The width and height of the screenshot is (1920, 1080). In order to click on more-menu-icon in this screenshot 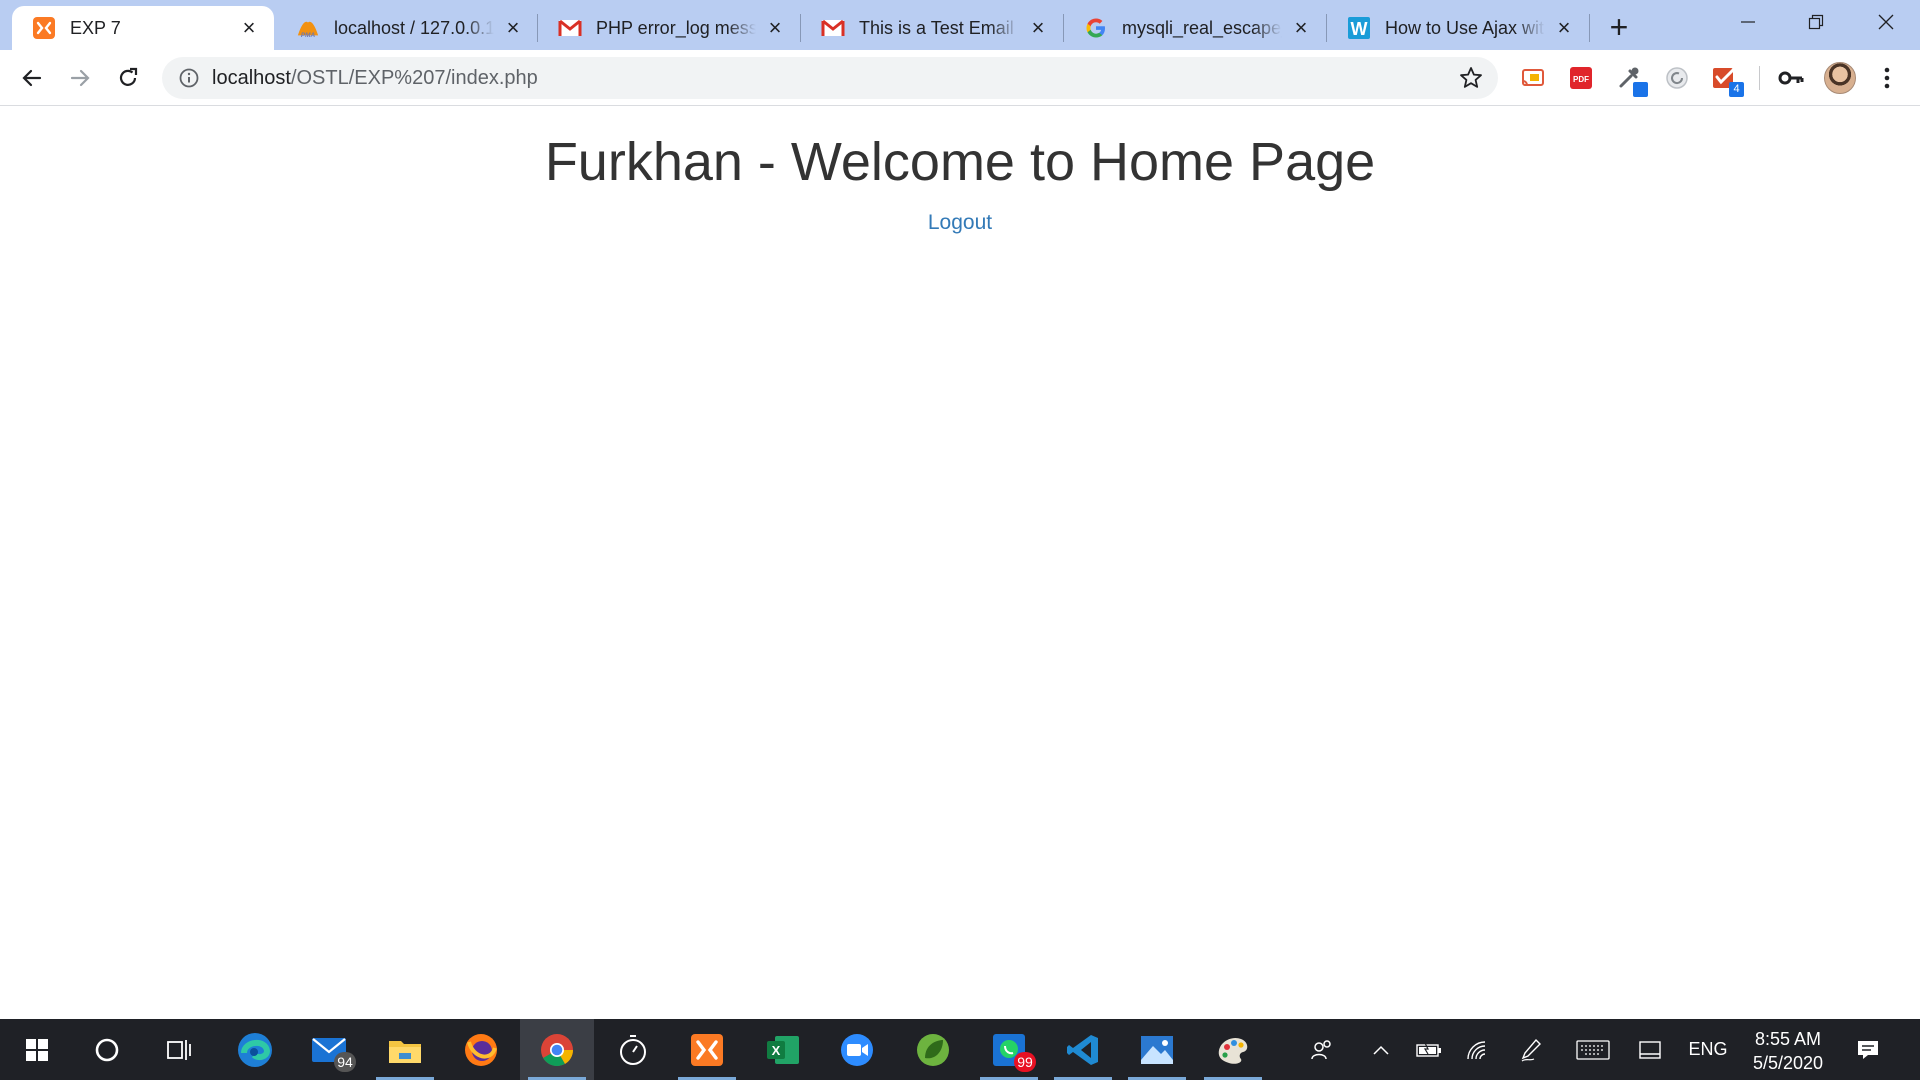, I will do `click(1887, 78)`.